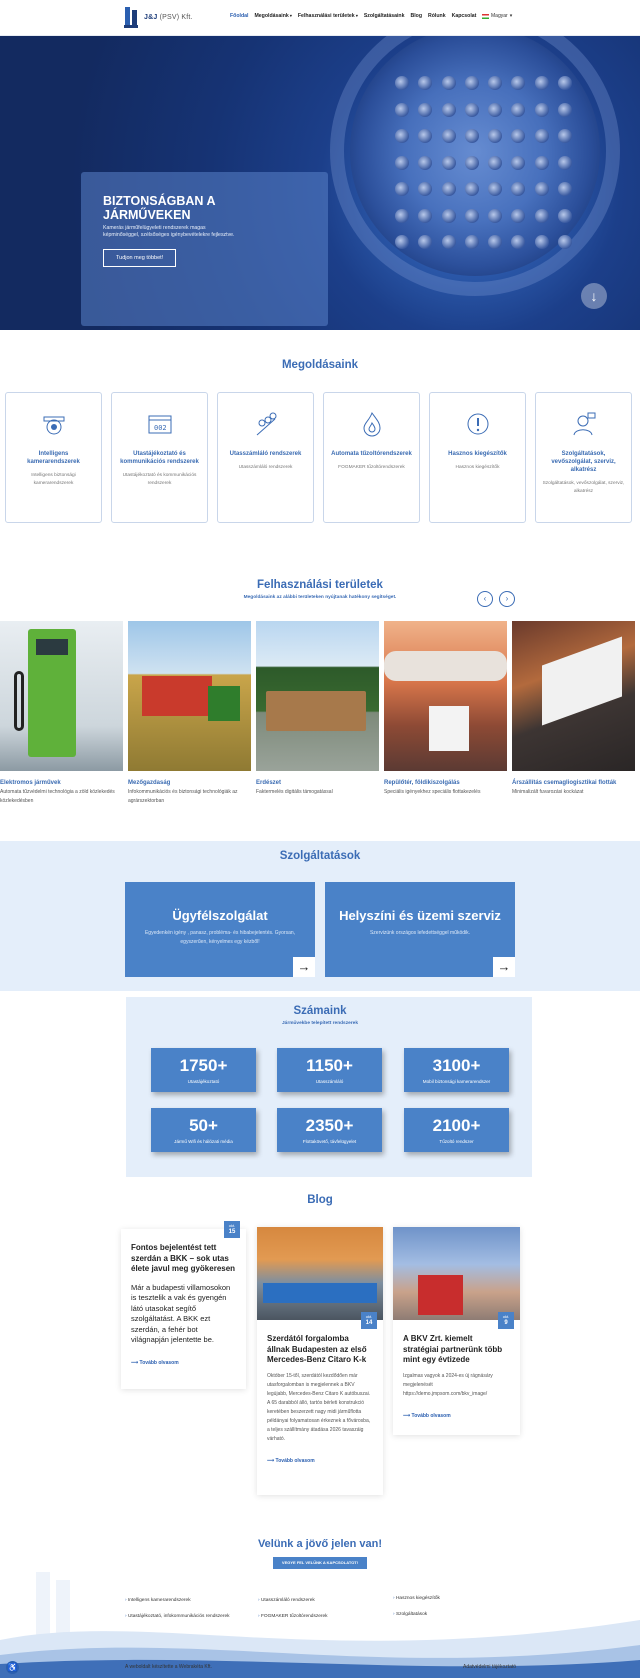 This screenshot has width=640, height=1678. What do you see at coordinates (320, 856) in the screenshot?
I see `services-title: Szolgáltatások` at bounding box center [320, 856].